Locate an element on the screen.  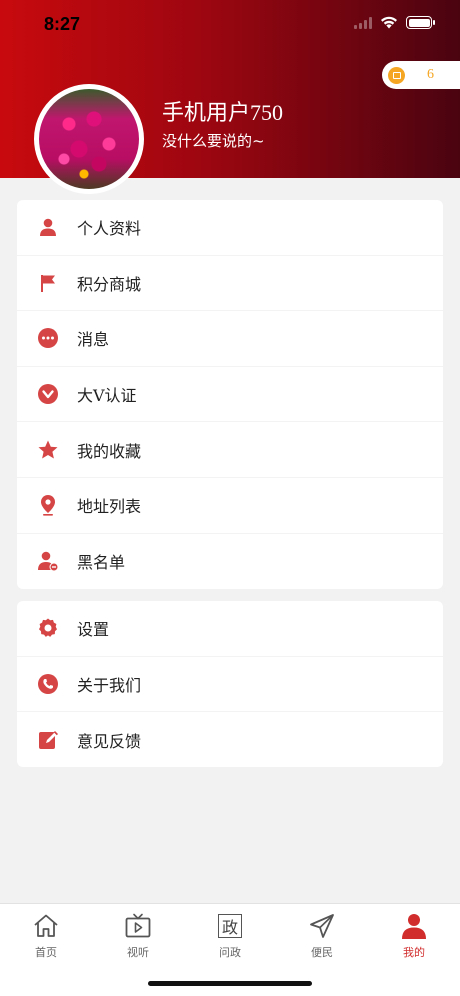
v-badge-icon is located at coordinates (48, 394).